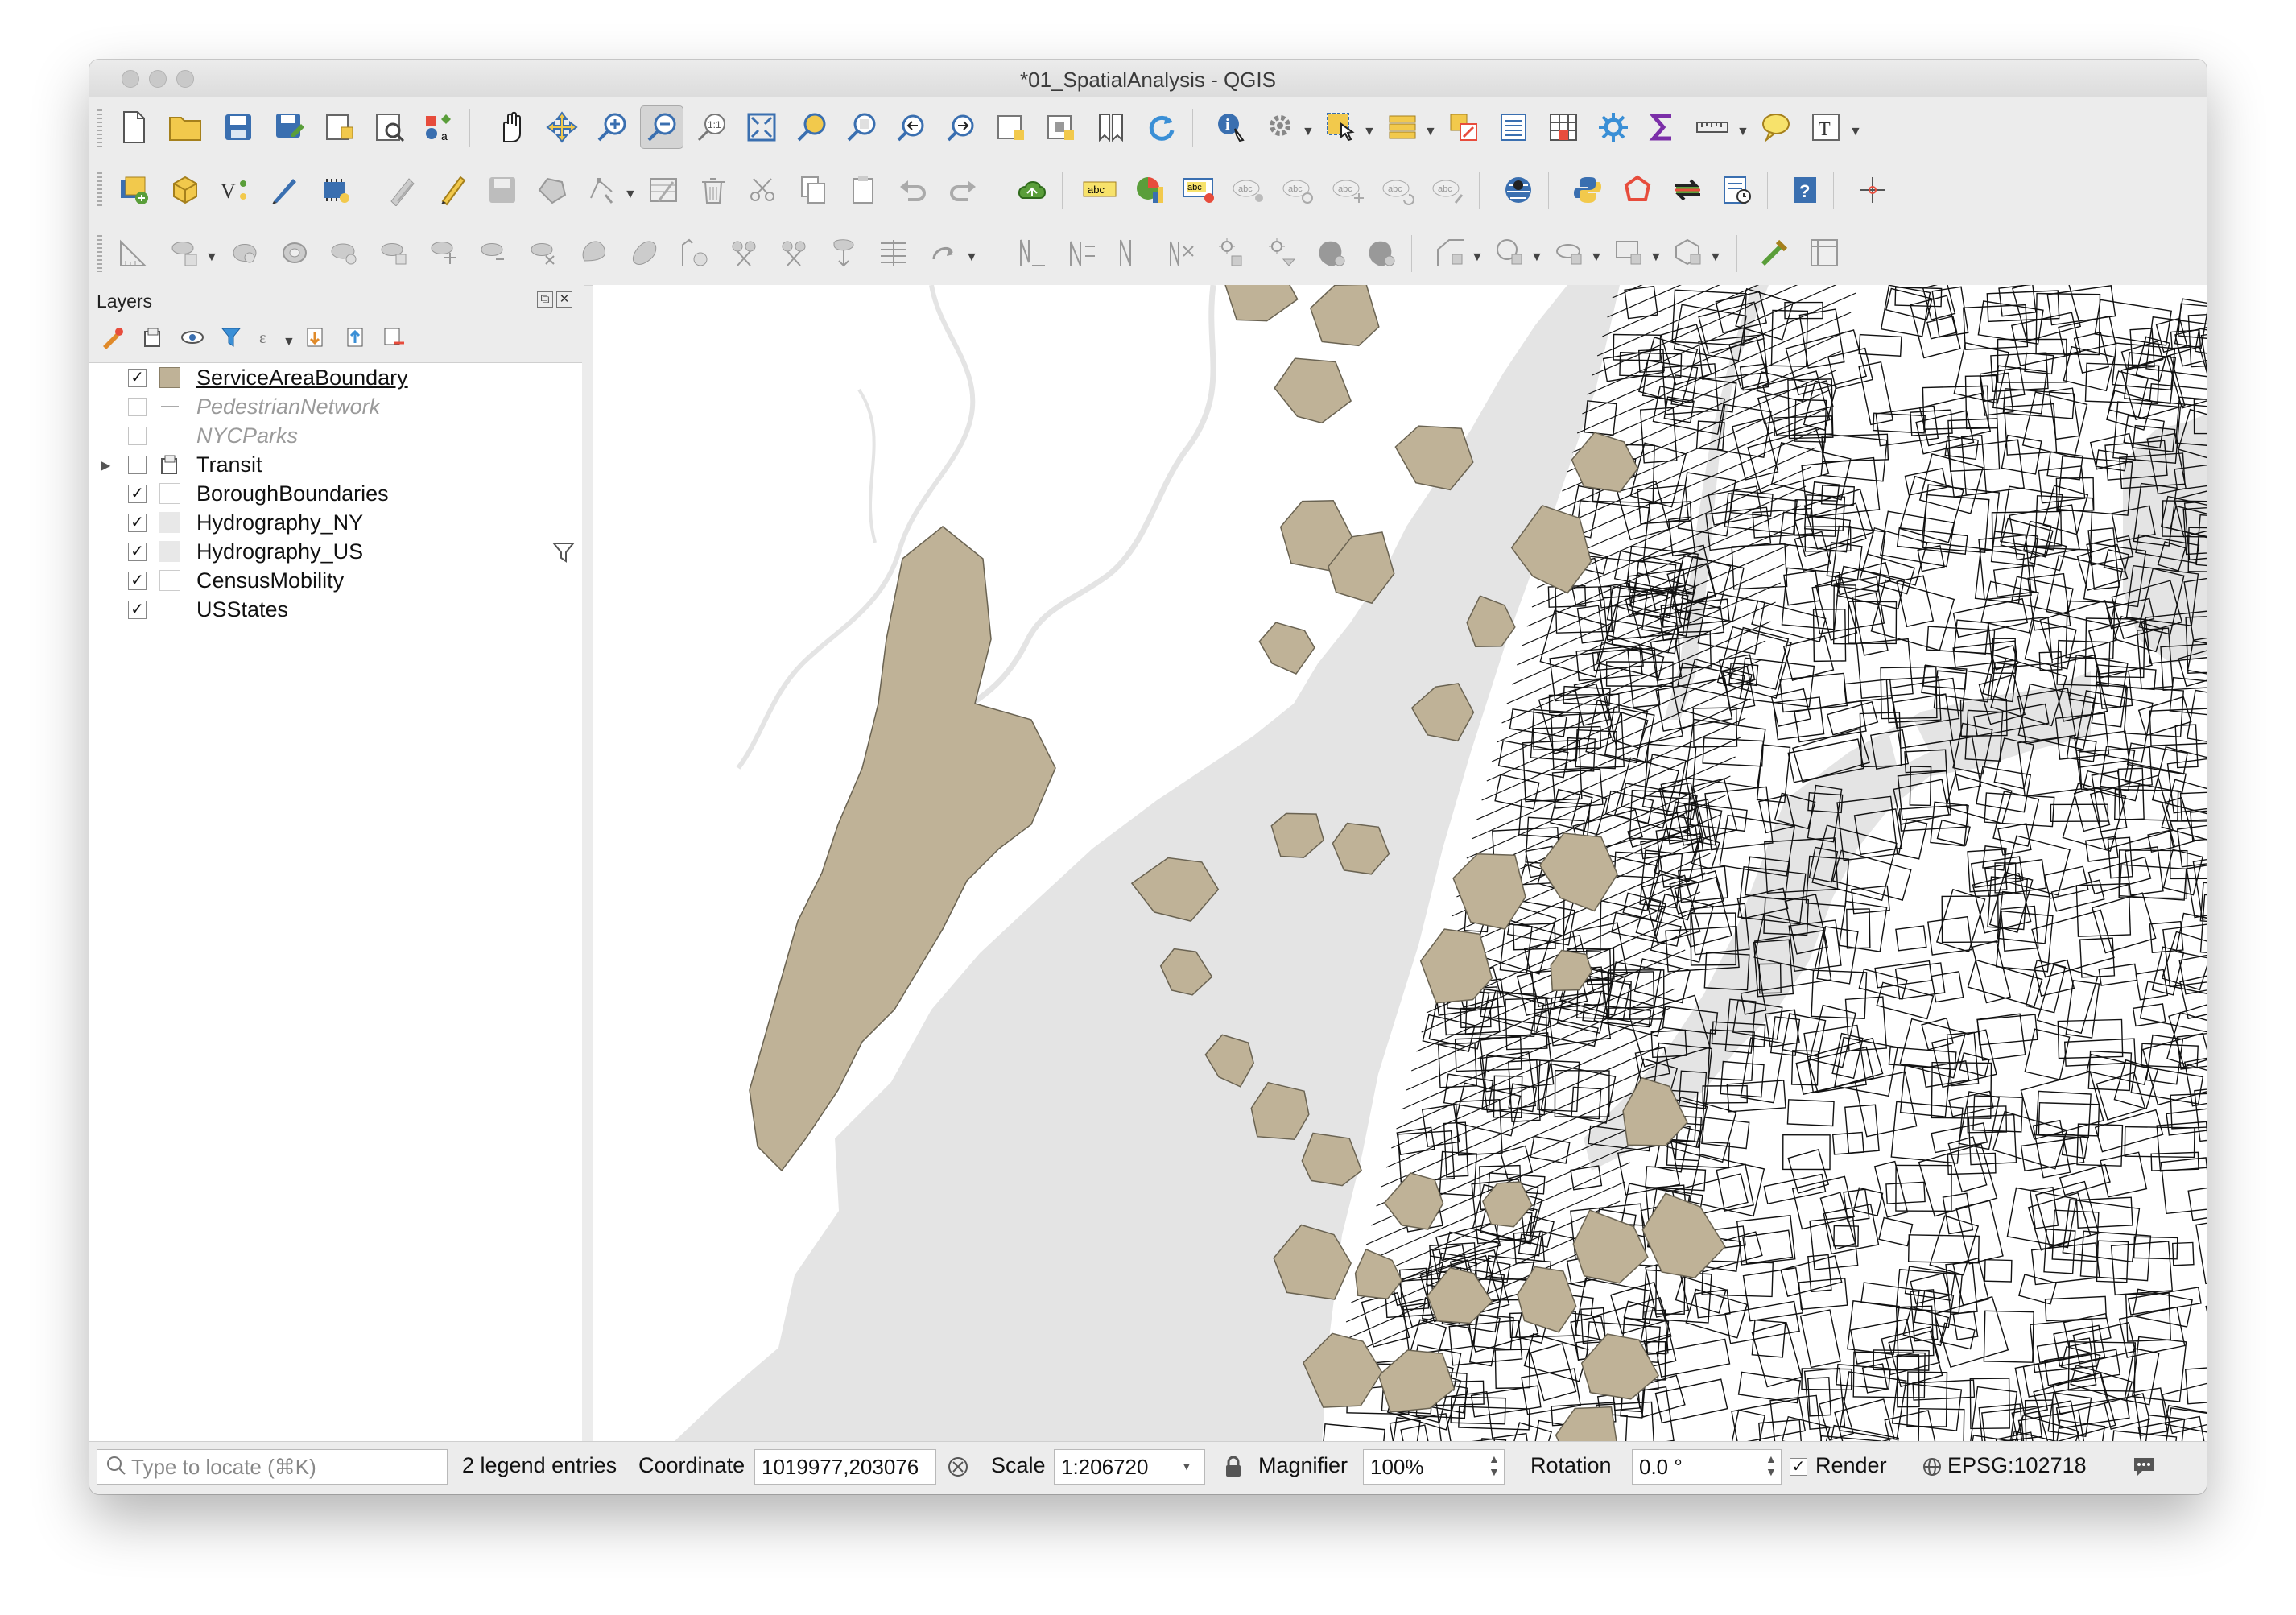  What do you see at coordinates (334, 435) in the screenshot?
I see `layer-row-nycparks: NYCParks` at bounding box center [334, 435].